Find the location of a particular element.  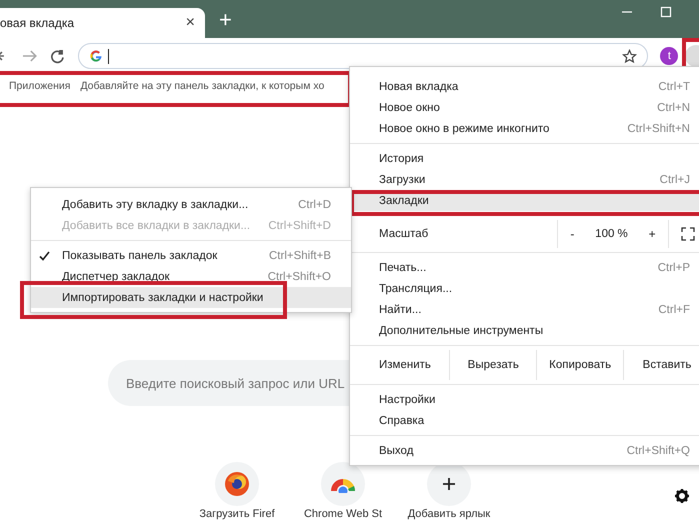

submenu-item: Добавить эту вкладку в закладки... Ctrl+D is located at coordinates (191, 204).